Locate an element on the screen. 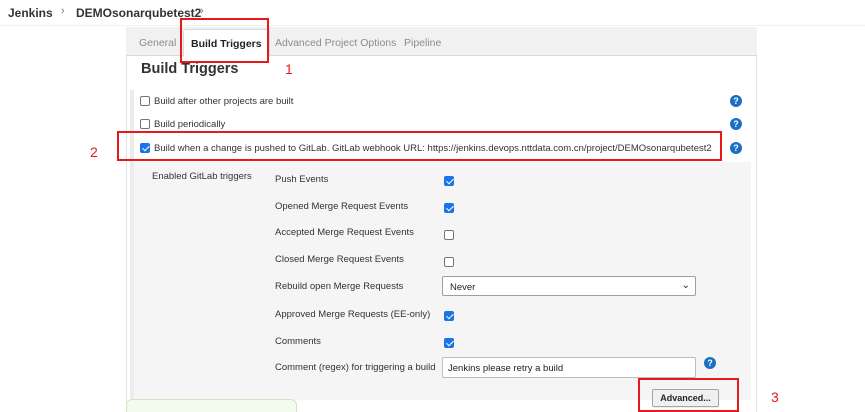 This screenshot has width=865, height=412. tab-advanced-project-options: Advanced Project Options is located at coordinates (335, 43).